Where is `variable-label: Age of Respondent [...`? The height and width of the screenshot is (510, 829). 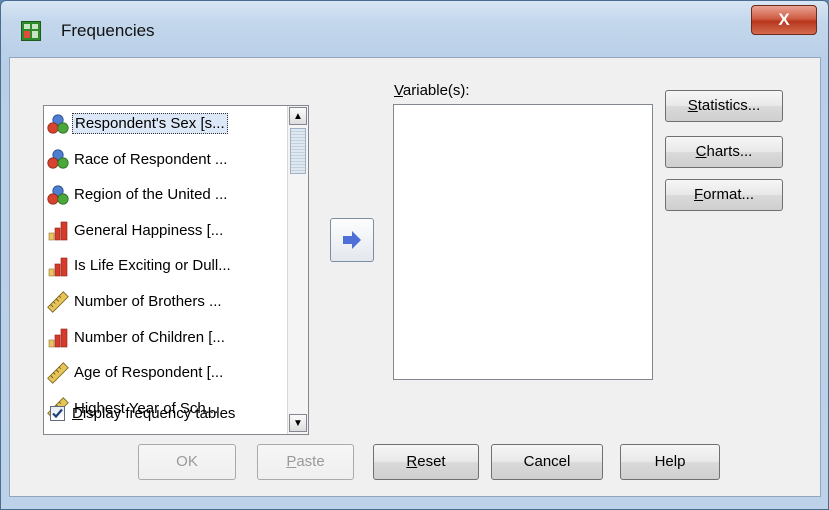
variable-label: Age of Respondent [... is located at coordinates (149, 373).